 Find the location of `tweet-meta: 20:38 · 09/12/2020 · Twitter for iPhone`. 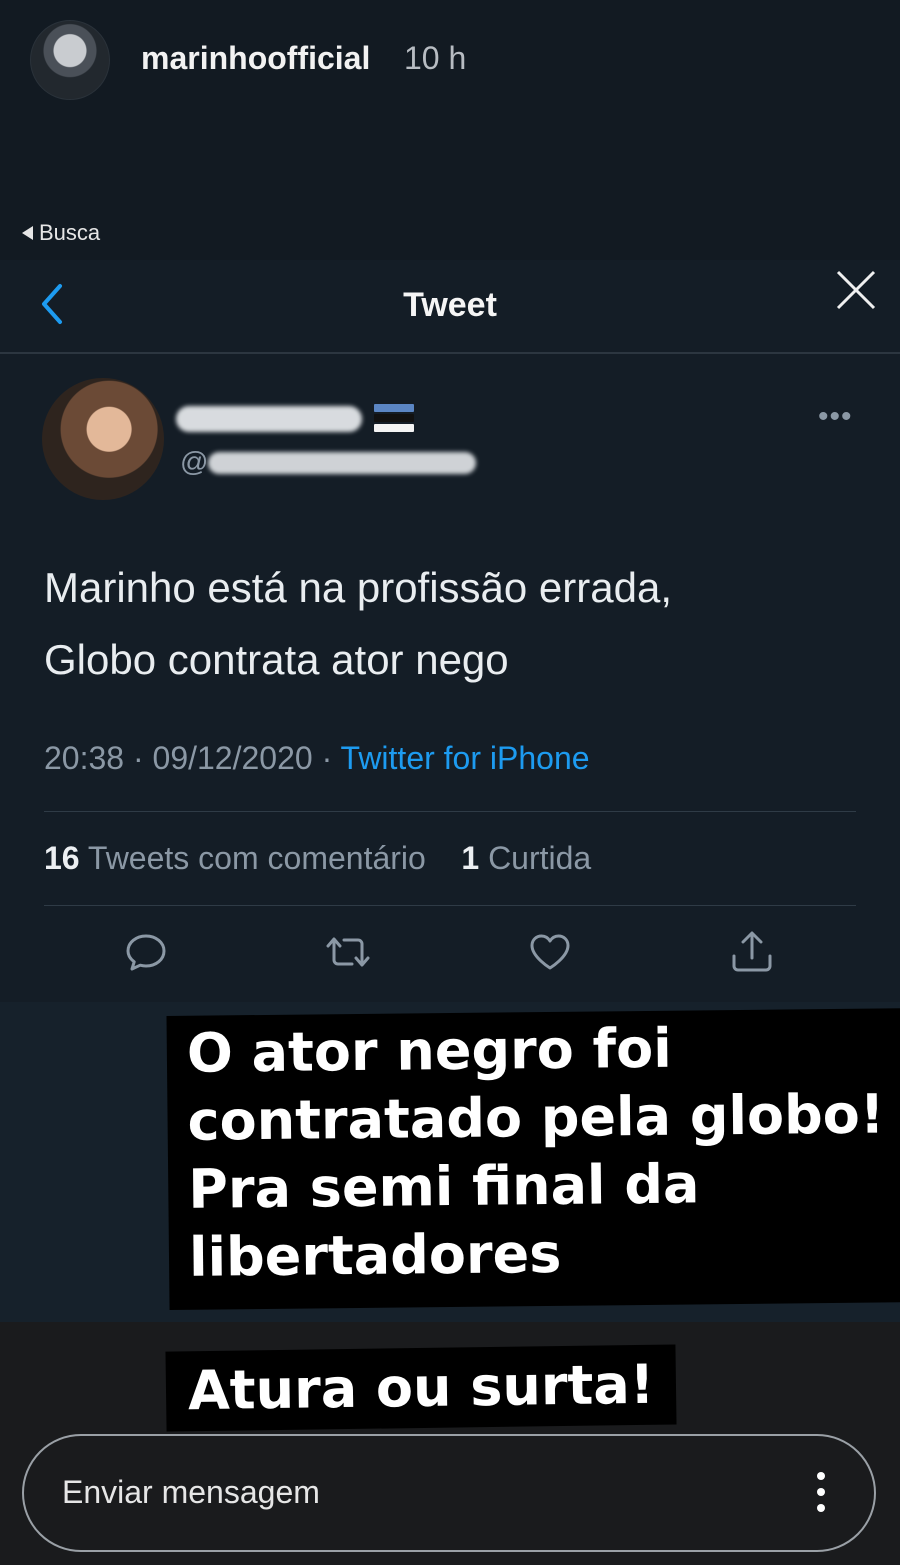

tweet-meta: 20:38 · 09/12/2020 · Twitter for iPhone is located at coordinates (317, 758).